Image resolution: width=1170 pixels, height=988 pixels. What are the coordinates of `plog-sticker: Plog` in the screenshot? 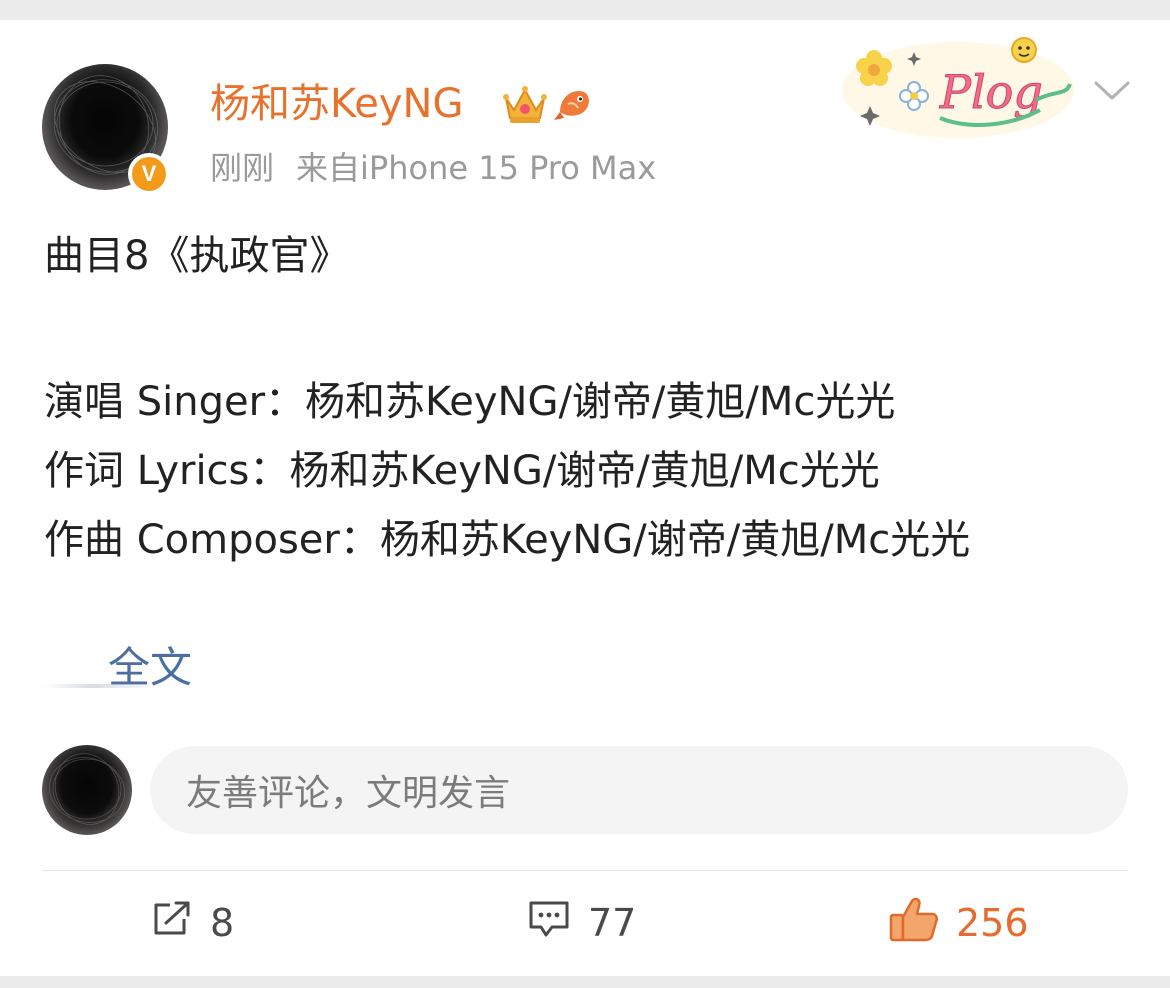 It's located at (960, 87).